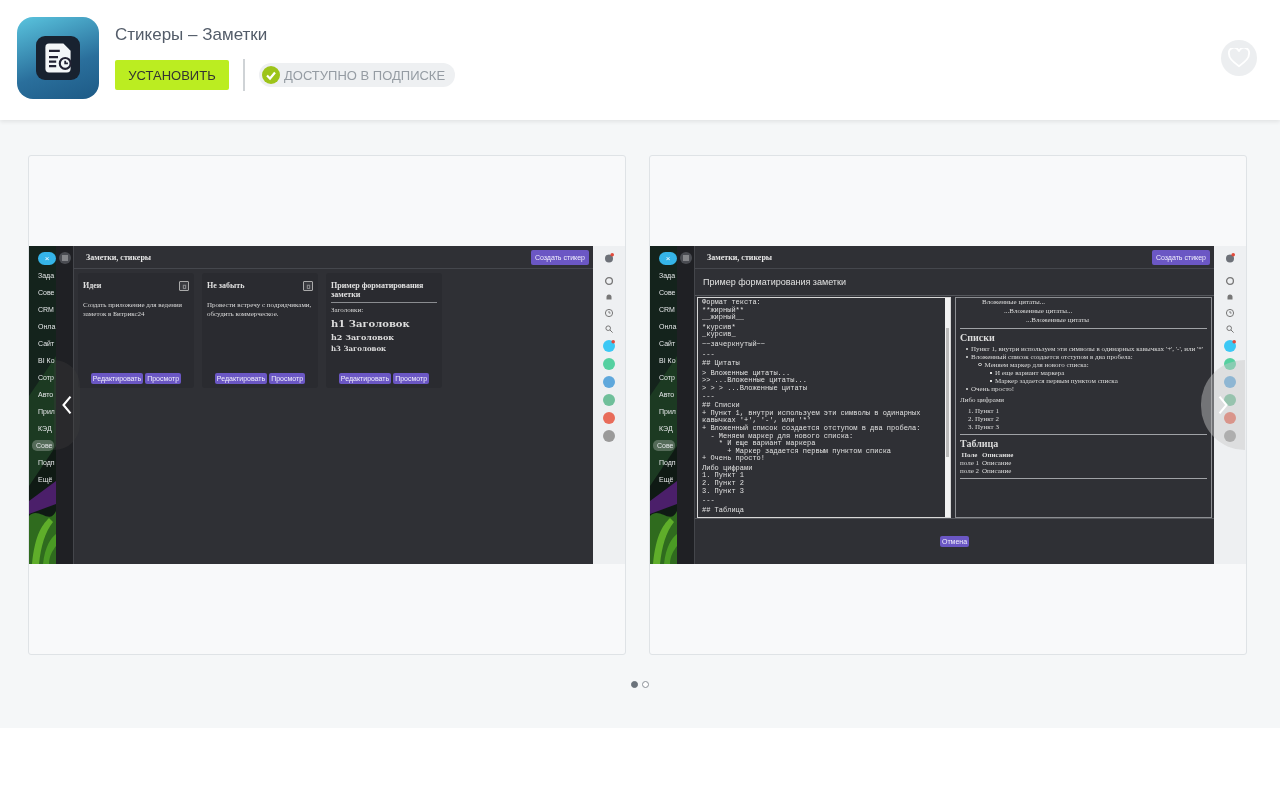  I want to click on chevron-right-icon, so click(1223, 405).